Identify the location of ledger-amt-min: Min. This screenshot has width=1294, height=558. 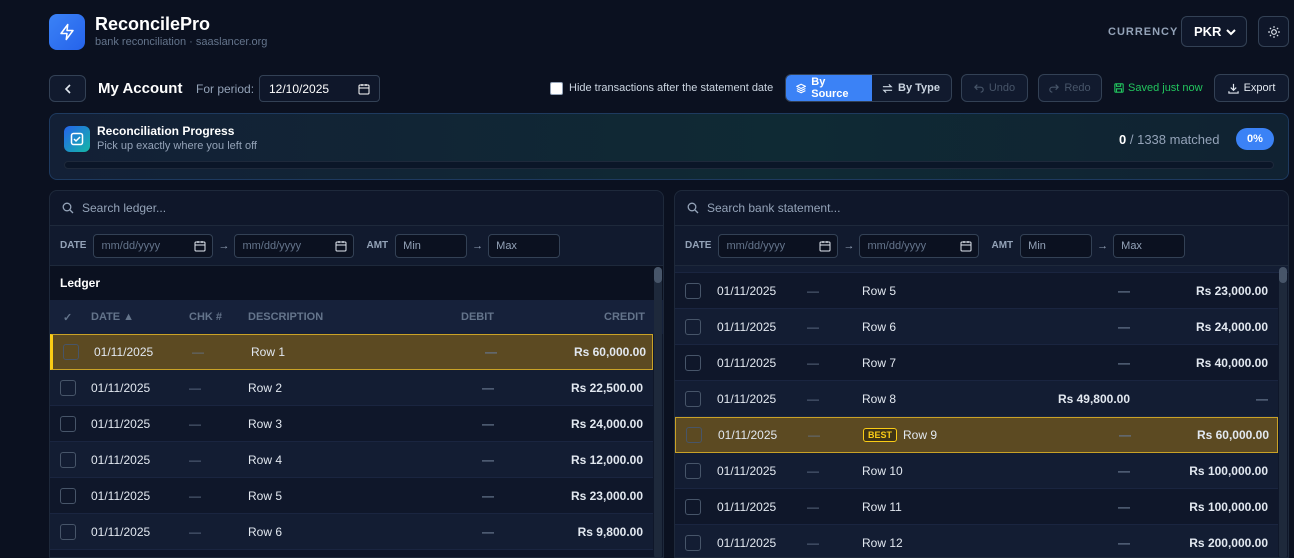
(431, 245).